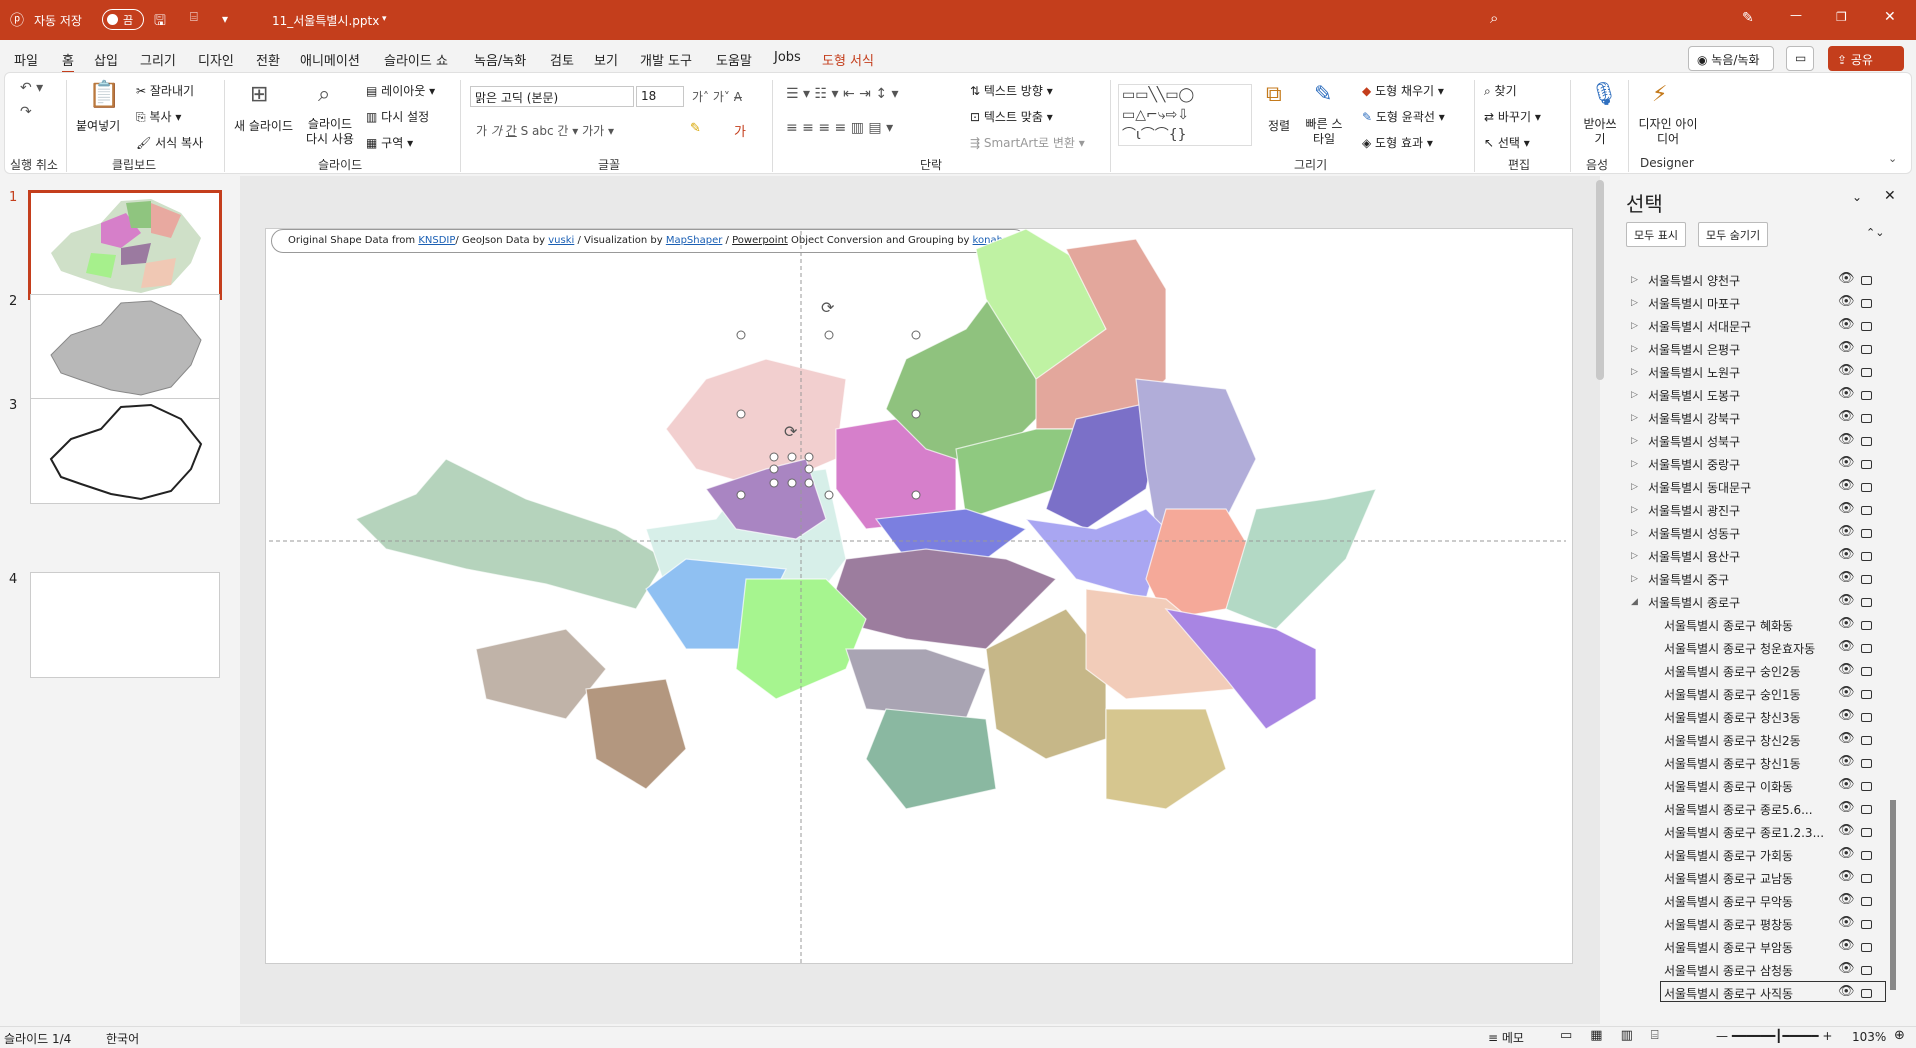  What do you see at coordinates (1694, 372) in the screenshot?
I see `selection-item: 서울특별시 노원구` at bounding box center [1694, 372].